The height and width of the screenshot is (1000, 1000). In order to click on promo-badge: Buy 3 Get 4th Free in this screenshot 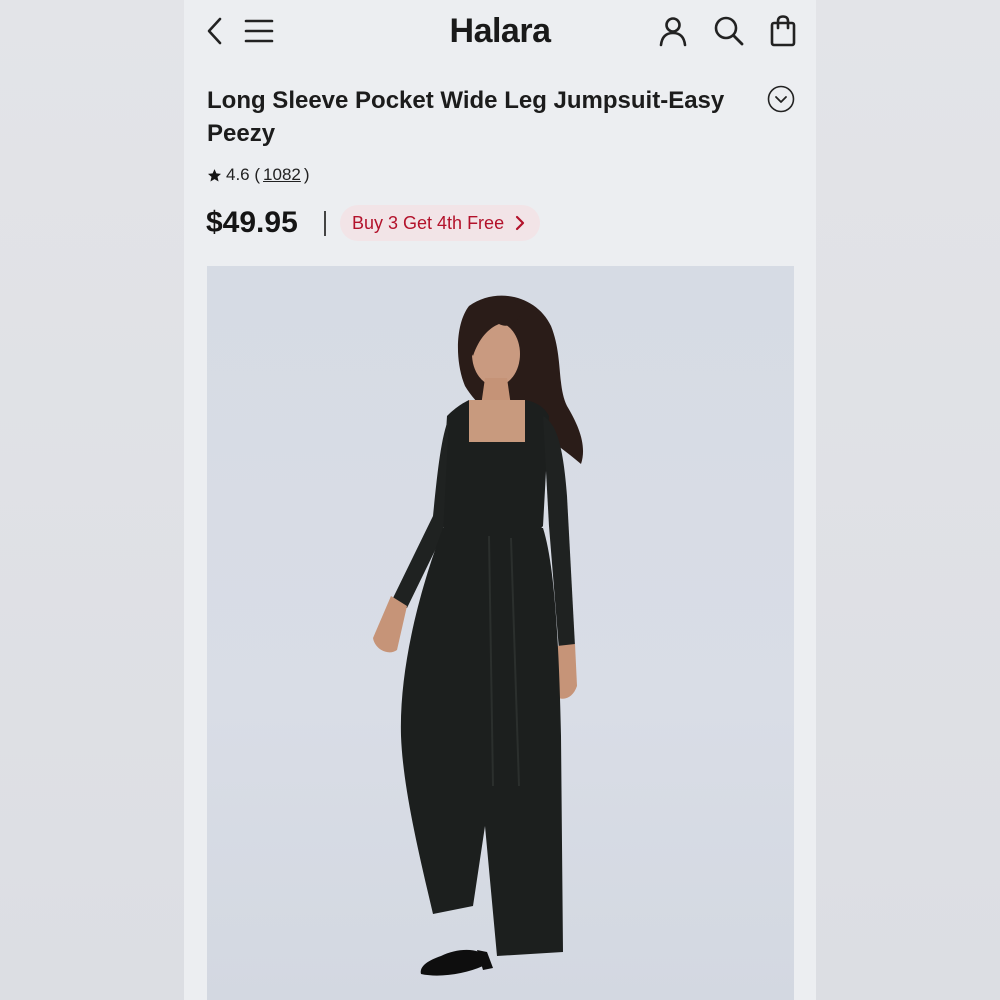, I will do `click(440, 223)`.